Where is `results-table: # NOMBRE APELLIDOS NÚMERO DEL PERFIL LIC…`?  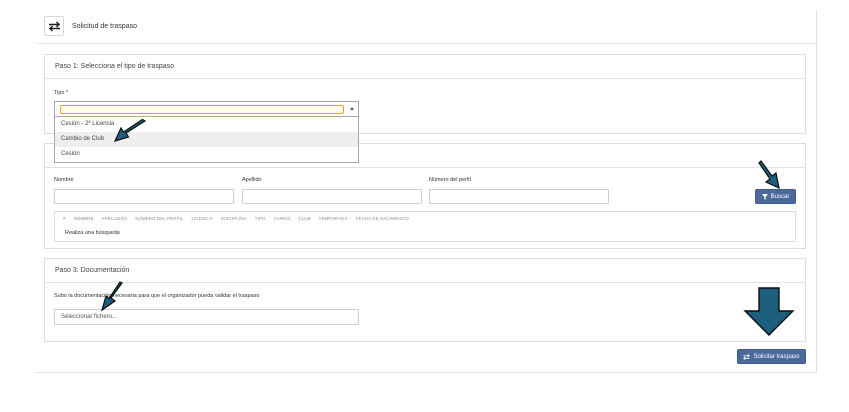
results-table: # NOMBRE APELLIDOS NÚMERO DEL PERFIL LIC… is located at coordinates (425, 226).